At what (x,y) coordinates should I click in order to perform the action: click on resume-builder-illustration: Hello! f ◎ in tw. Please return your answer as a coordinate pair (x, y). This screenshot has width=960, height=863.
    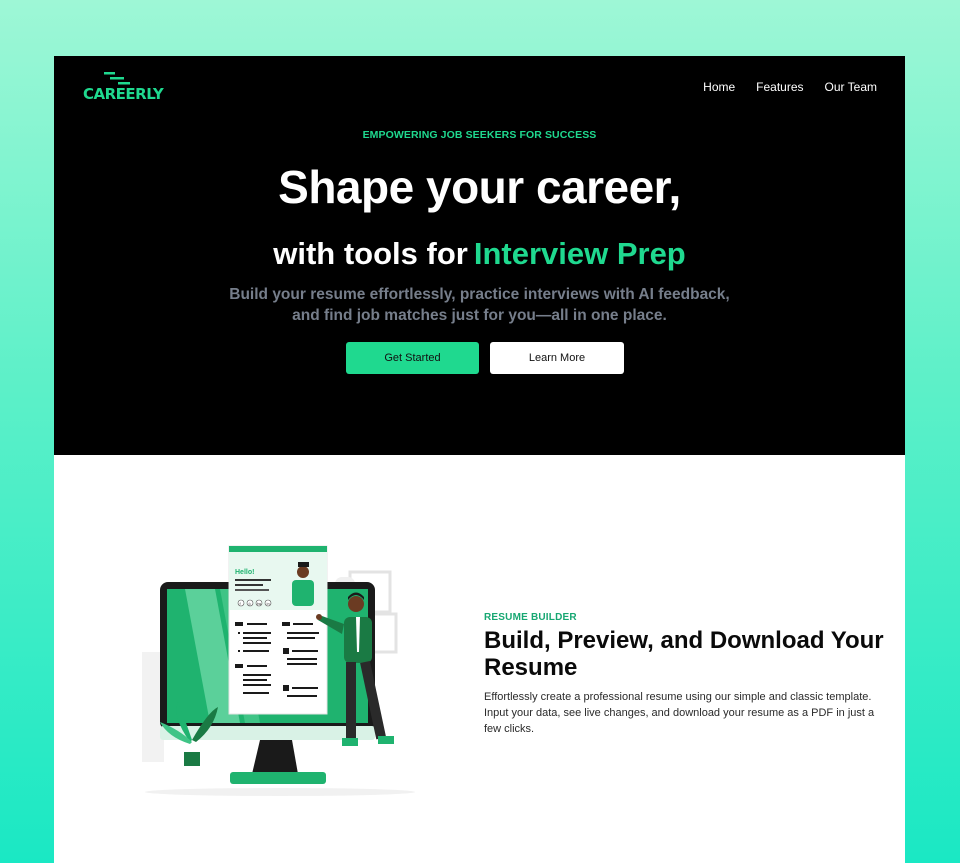
    Looking at the image, I should click on (278, 670).